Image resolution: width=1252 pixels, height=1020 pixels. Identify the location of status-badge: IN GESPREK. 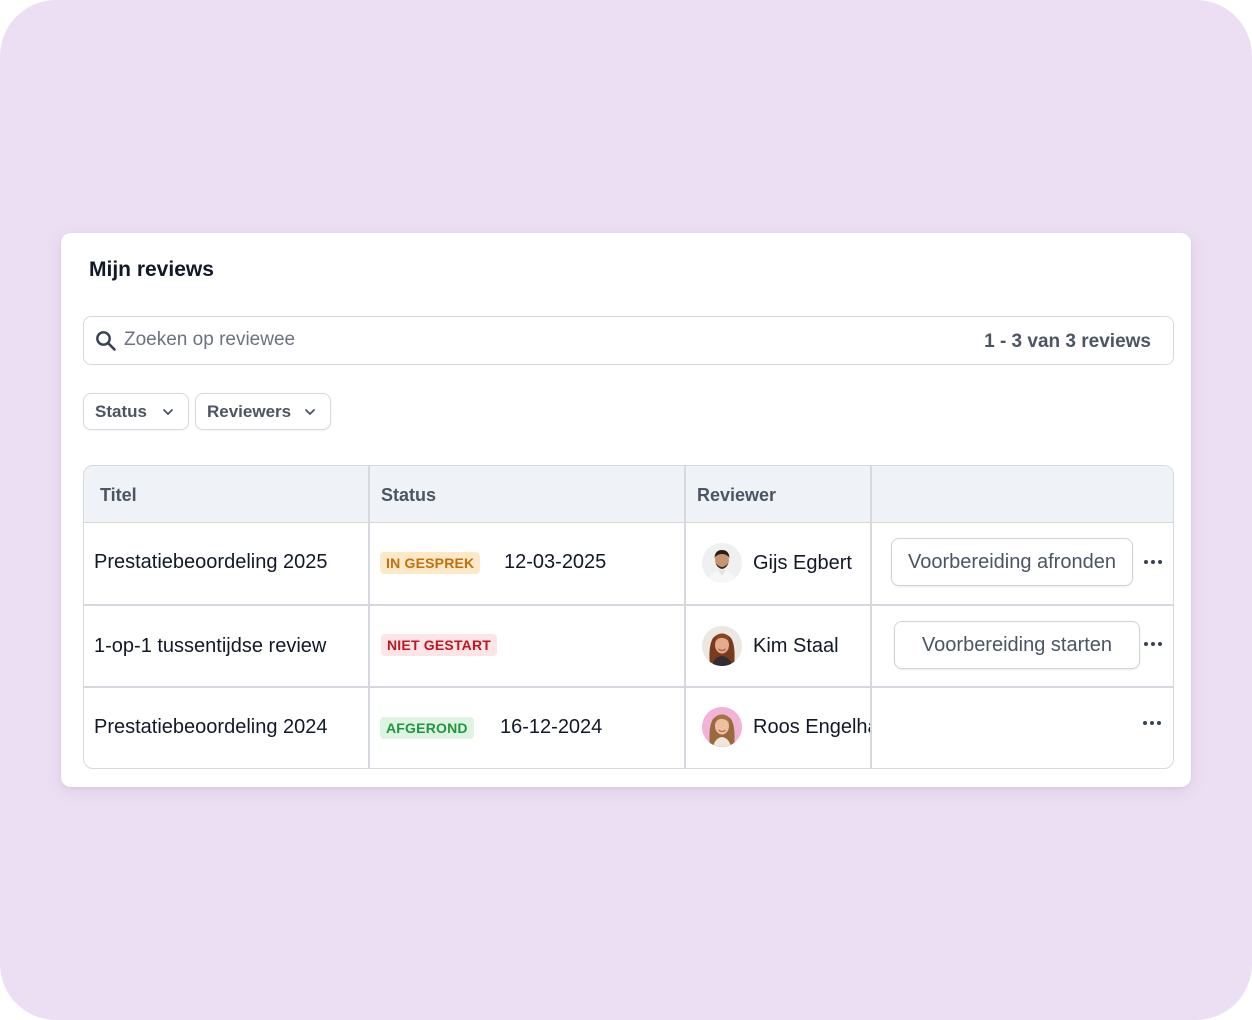
(430, 563).